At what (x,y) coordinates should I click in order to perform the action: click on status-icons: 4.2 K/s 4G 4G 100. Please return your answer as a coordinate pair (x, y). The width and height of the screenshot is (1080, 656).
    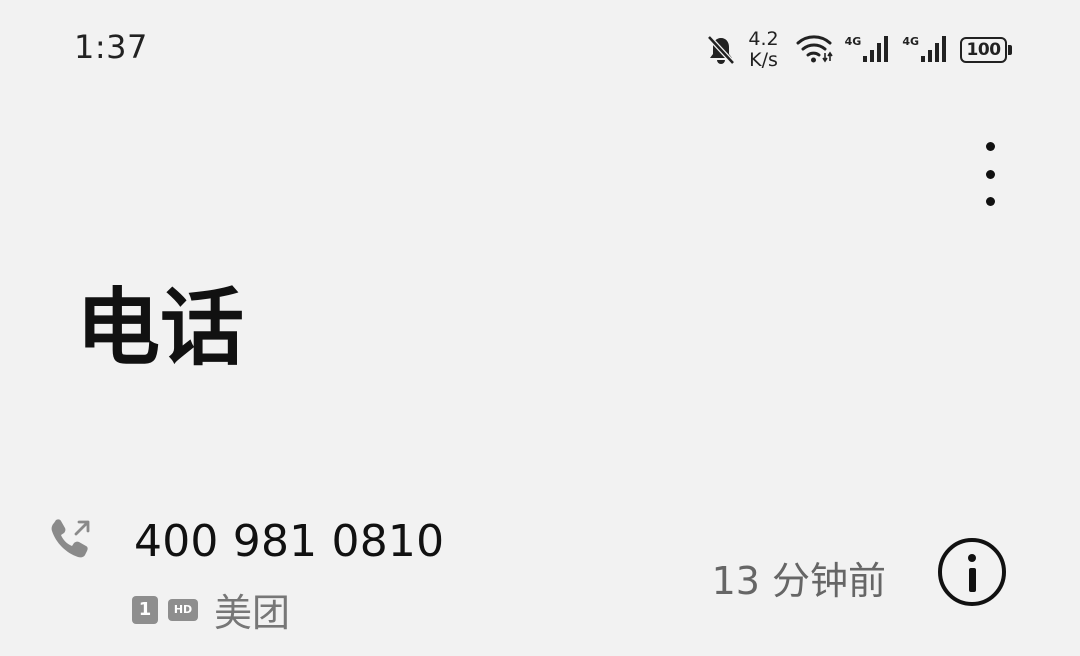
    Looking at the image, I should click on (858, 50).